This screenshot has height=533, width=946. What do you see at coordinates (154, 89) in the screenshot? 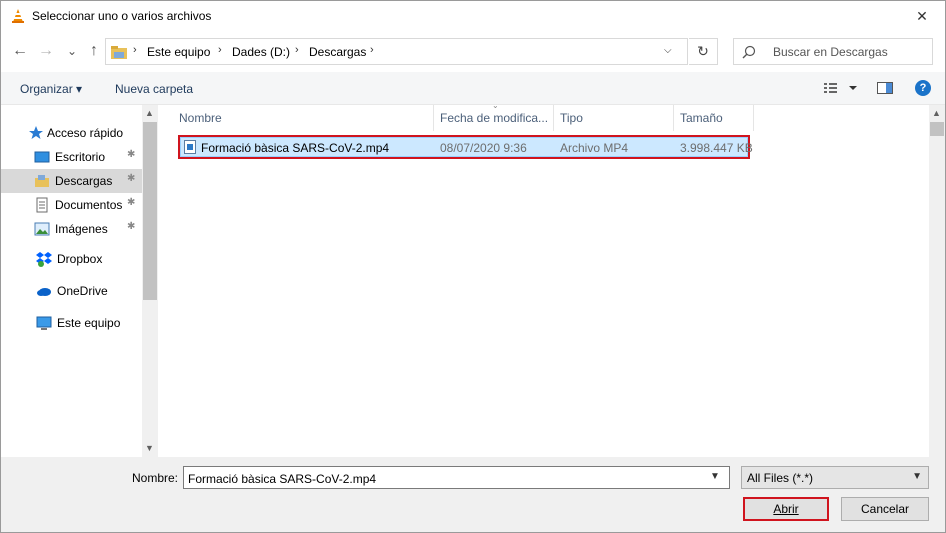
I see `new-folder-button: Nueva carpeta` at bounding box center [154, 89].